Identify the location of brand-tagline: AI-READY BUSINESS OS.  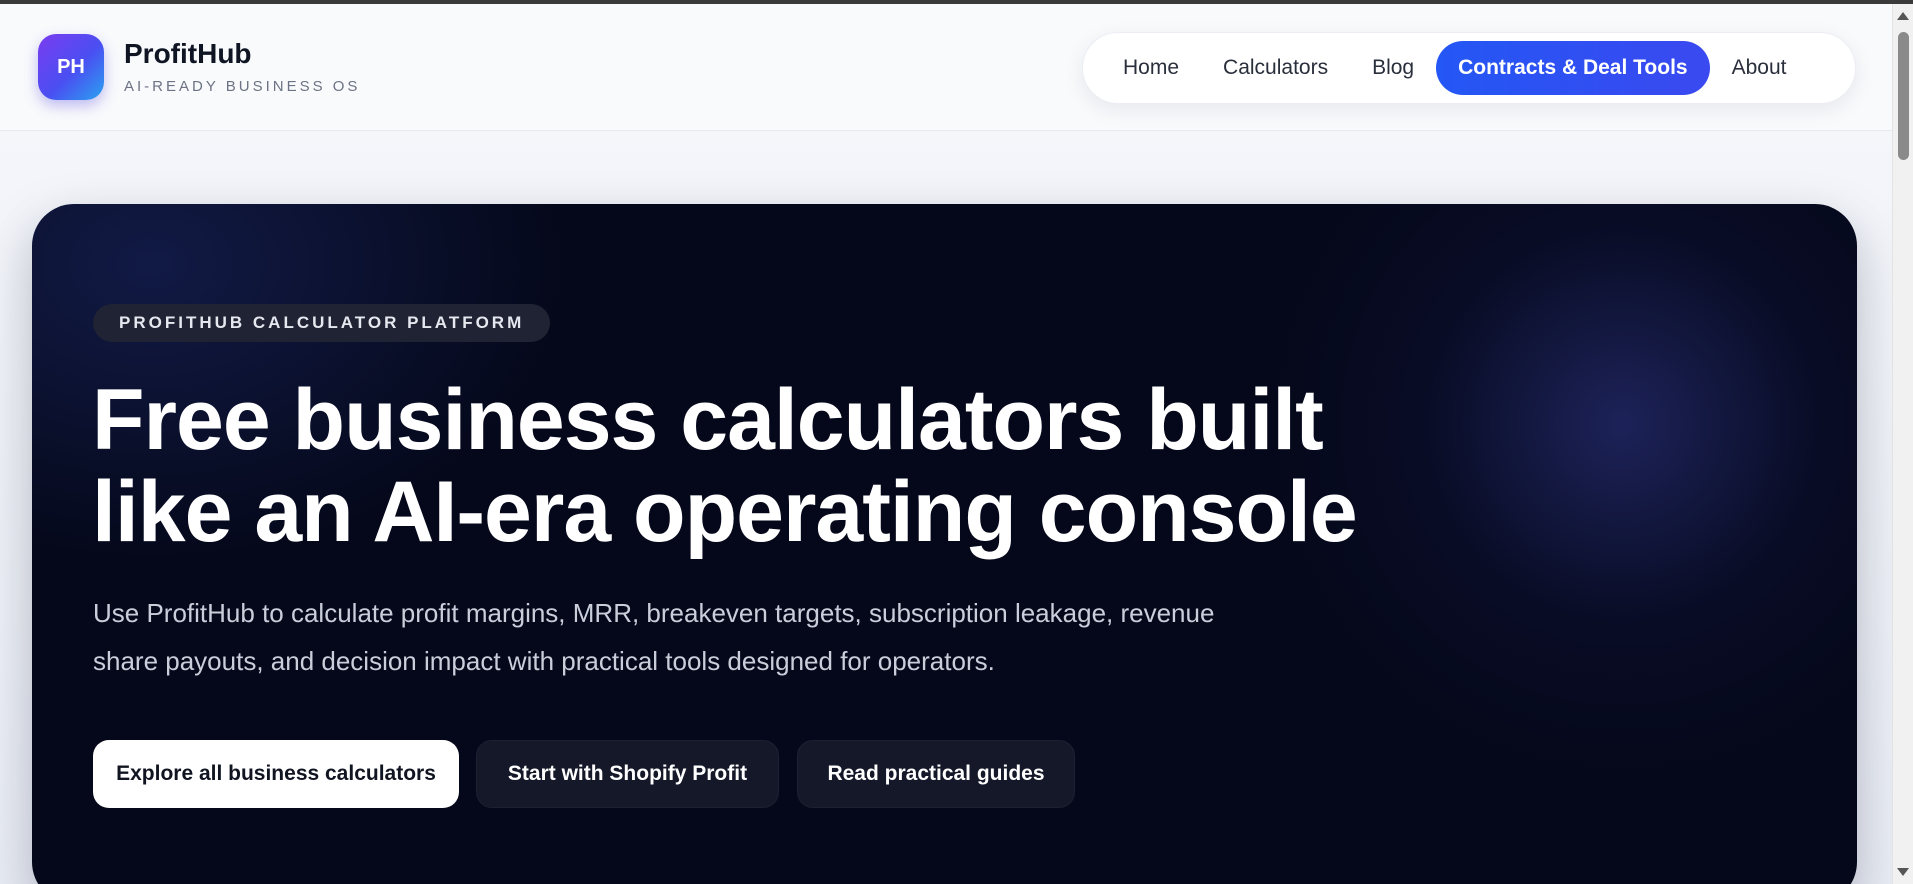
(242, 86).